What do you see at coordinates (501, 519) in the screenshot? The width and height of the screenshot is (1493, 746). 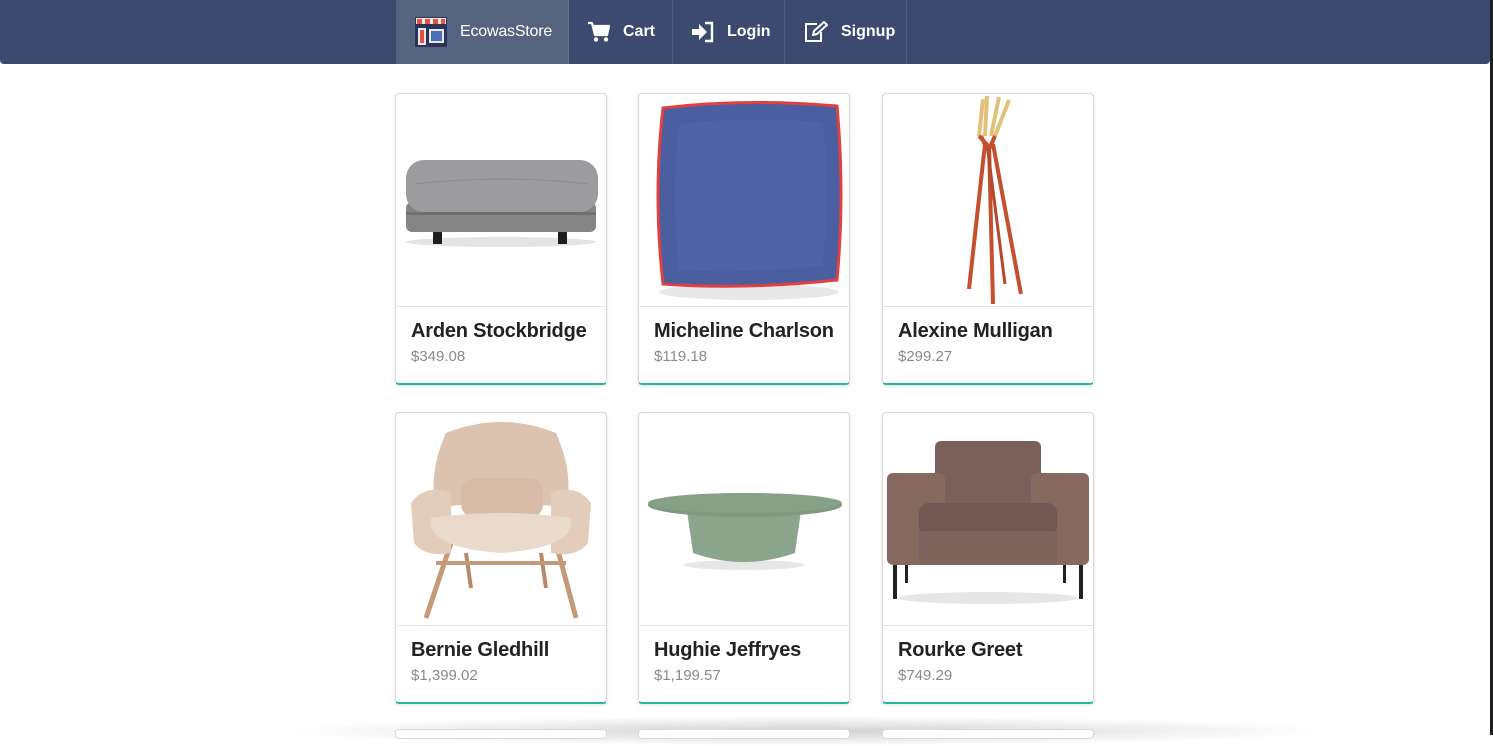 I see `product-image-lounge-chair` at bounding box center [501, 519].